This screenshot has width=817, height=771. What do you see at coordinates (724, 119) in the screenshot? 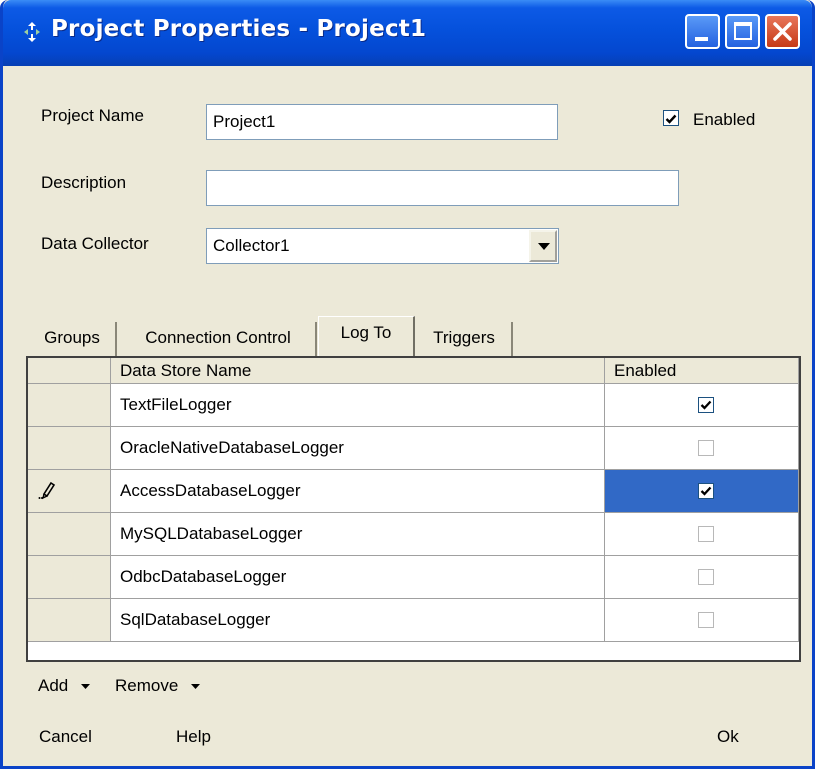
I see `enabled-label: Enabled` at bounding box center [724, 119].